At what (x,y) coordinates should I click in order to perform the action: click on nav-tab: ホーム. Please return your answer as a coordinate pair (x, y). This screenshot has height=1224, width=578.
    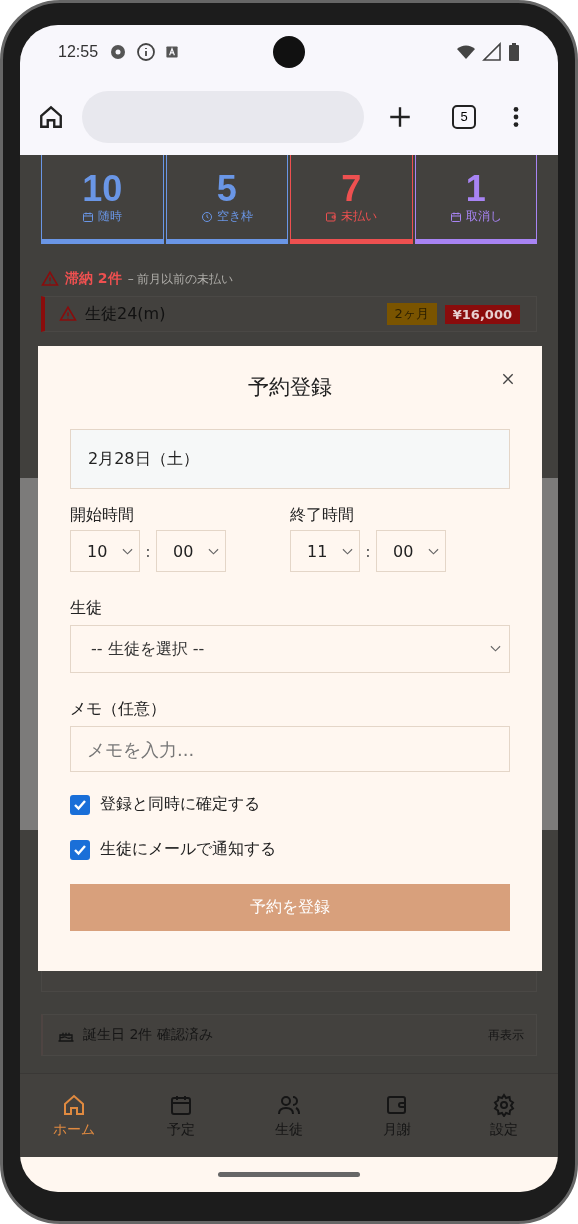
    Looking at the image, I should click on (74, 1115).